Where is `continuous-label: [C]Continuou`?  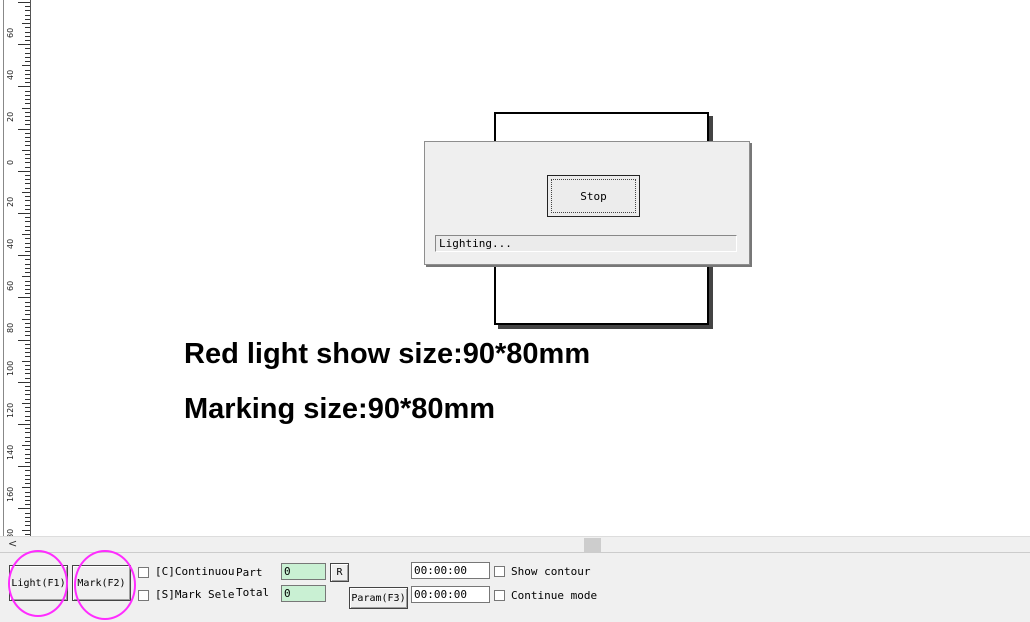
continuous-label: [C]Continuou is located at coordinates (195, 571).